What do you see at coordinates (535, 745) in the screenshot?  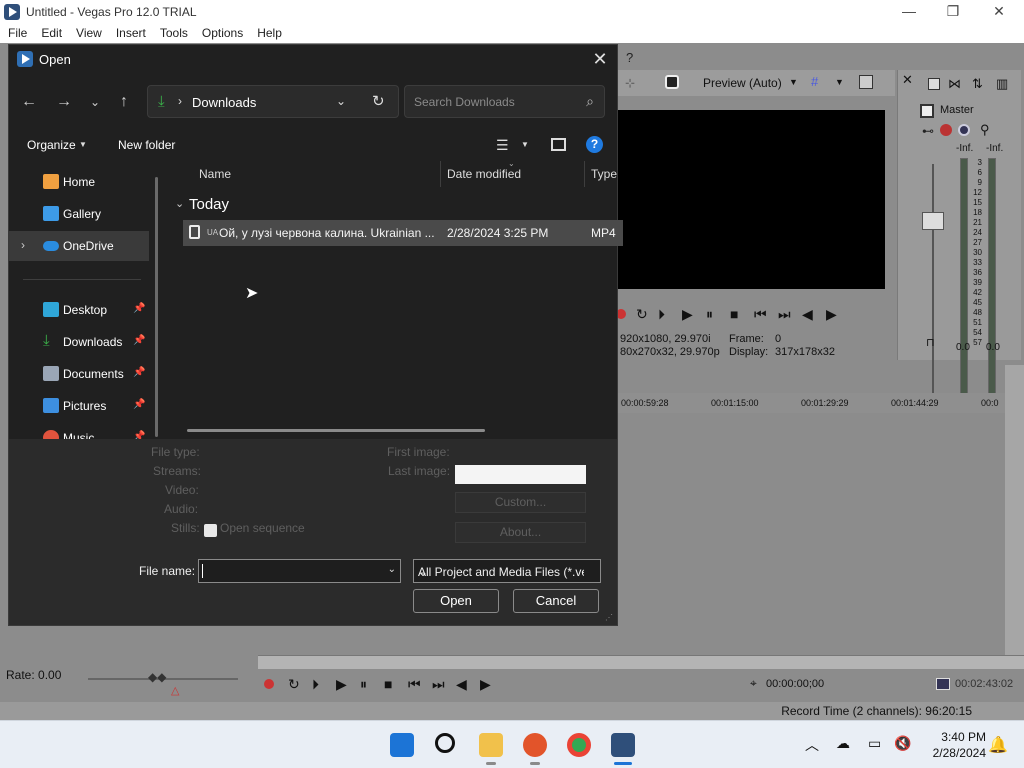 I see `firefox-icon` at bounding box center [535, 745].